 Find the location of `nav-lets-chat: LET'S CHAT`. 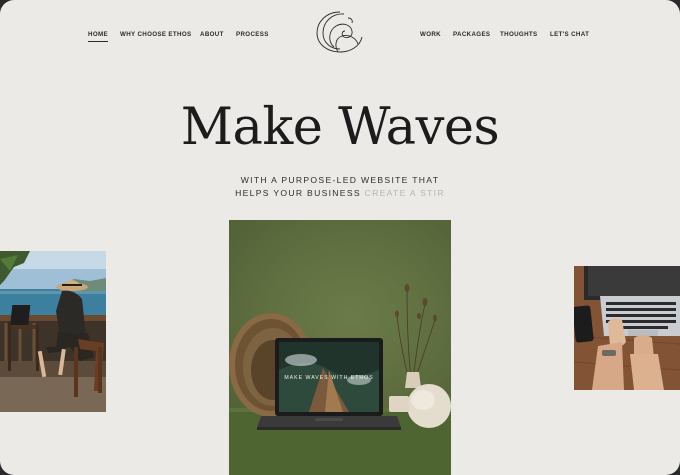

nav-lets-chat: LET'S CHAT is located at coordinates (569, 34).